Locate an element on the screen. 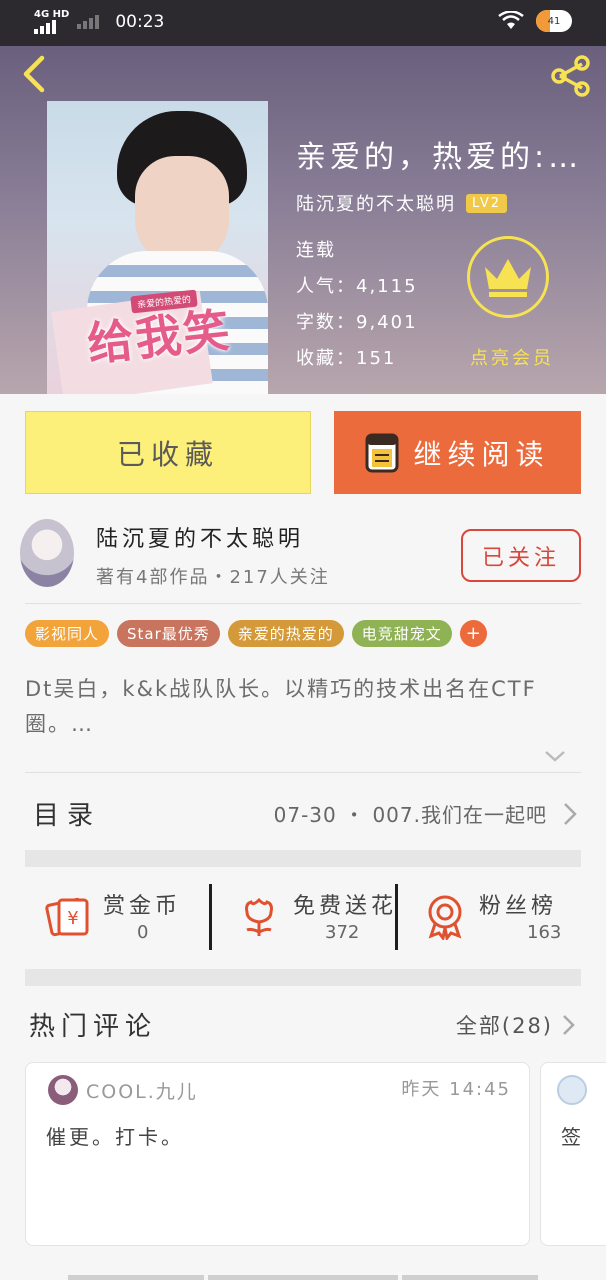 The image size is (606, 1280). signal-bars-2-icon is located at coordinates (88, 22).